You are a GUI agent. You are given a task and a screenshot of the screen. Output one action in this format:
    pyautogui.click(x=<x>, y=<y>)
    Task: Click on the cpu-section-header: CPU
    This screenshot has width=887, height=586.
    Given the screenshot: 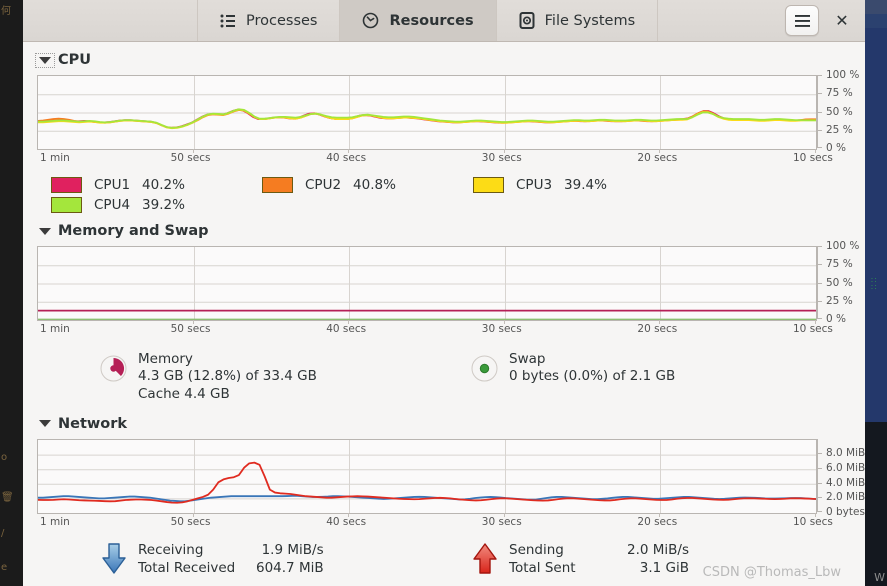 What is the action you would take?
    pyautogui.click(x=443, y=60)
    